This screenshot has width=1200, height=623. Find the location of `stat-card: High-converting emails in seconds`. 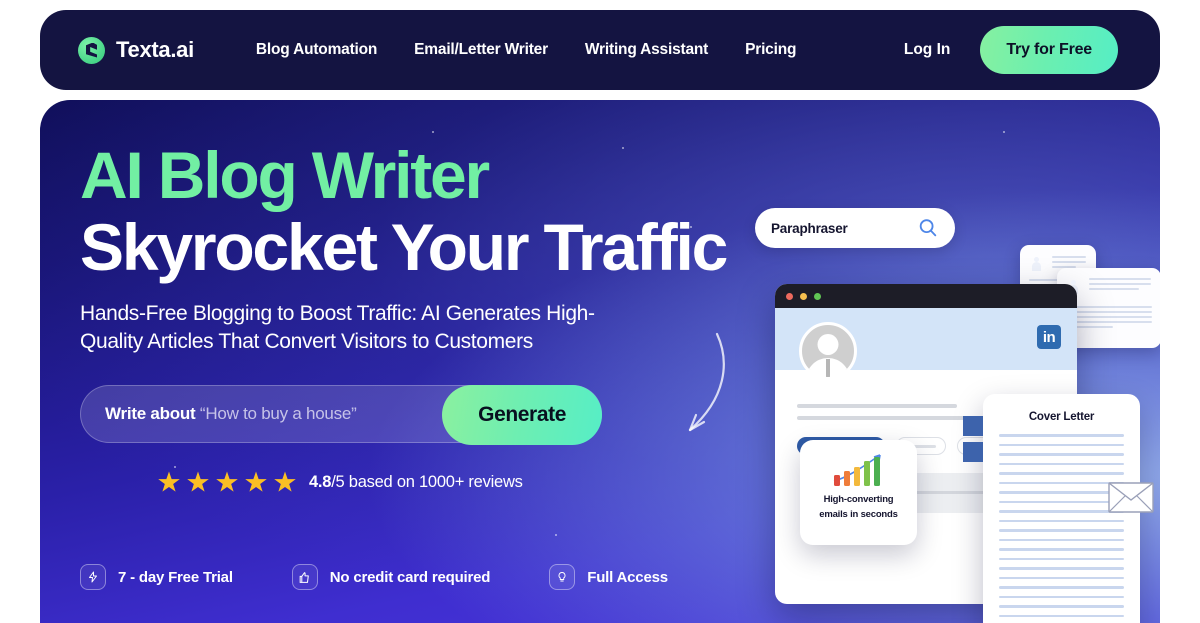

stat-card: High-converting emails in seconds is located at coordinates (858, 492).